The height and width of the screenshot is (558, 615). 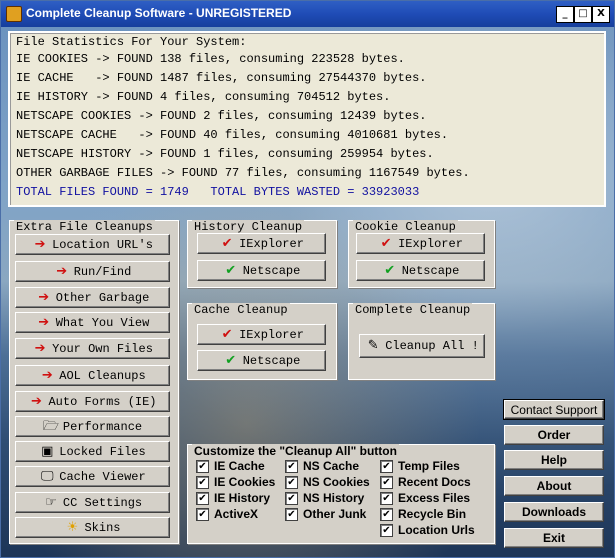 I want to click on checkbox-ns-cookies: ✔ NS Cookies, so click(x=327, y=482).